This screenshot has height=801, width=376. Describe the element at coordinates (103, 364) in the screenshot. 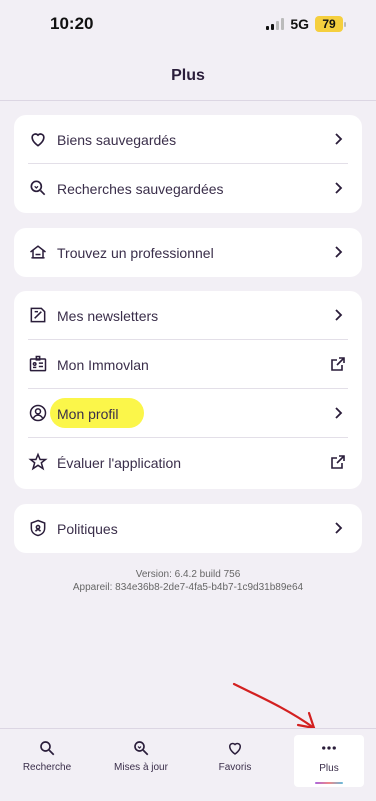

I see `menu-item-label: Mon Immovlan` at that location.